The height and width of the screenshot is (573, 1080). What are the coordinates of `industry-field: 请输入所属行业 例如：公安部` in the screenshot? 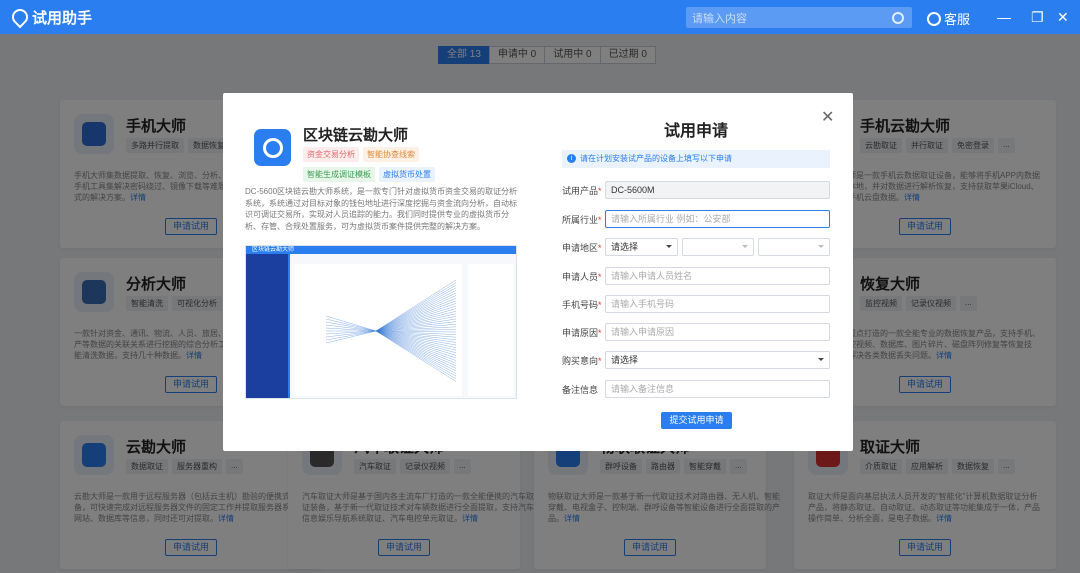 It's located at (717, 219).